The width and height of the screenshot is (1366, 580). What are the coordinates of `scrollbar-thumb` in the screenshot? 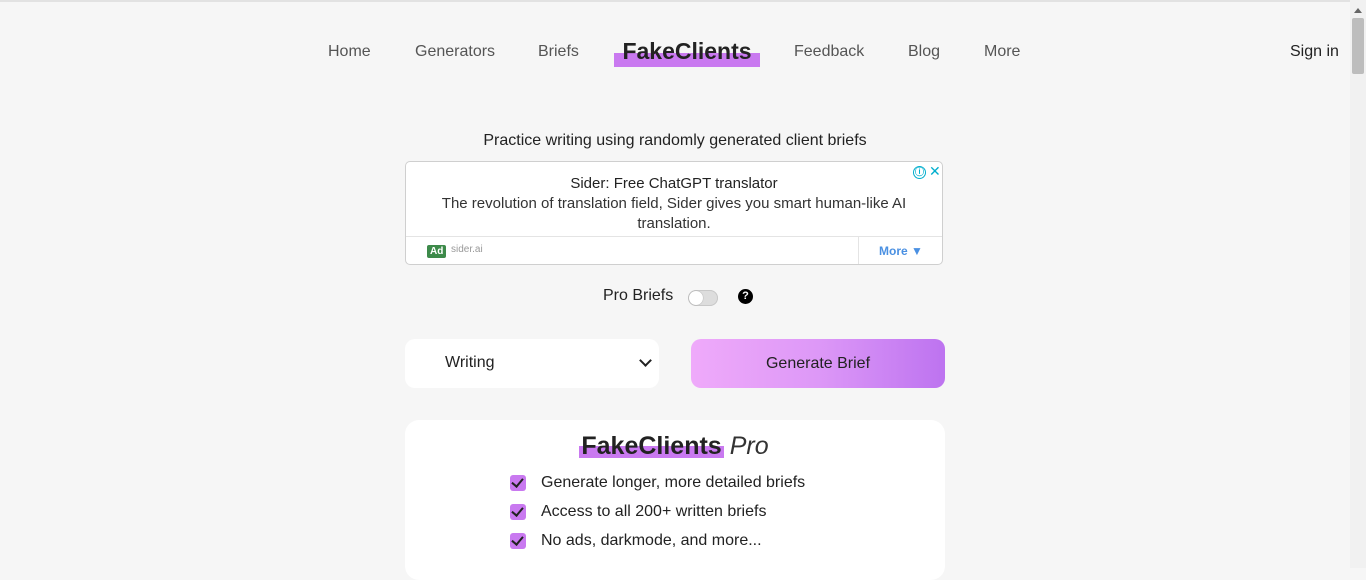 It's located at (1358, 46).